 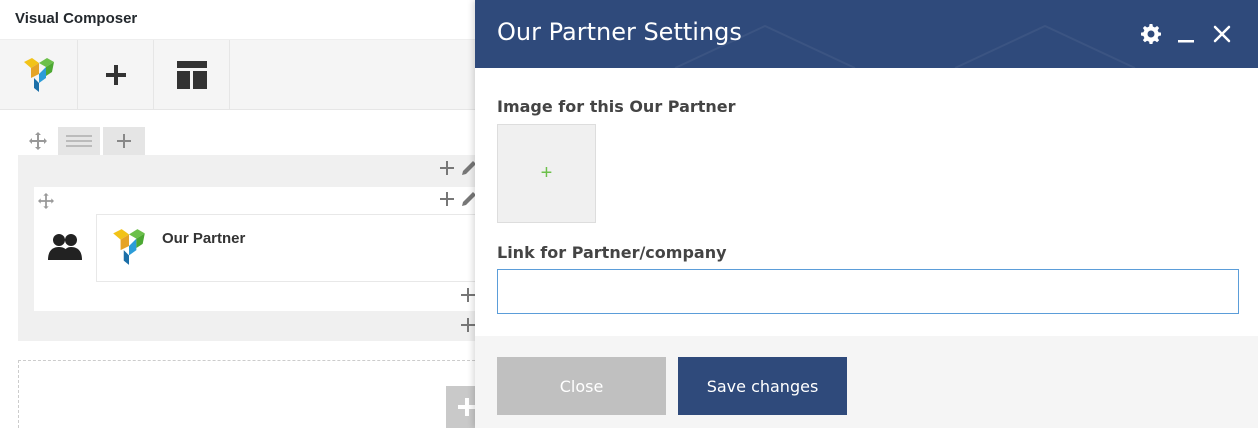 I want to click on image-picker: +, so click(x=546, y=173).